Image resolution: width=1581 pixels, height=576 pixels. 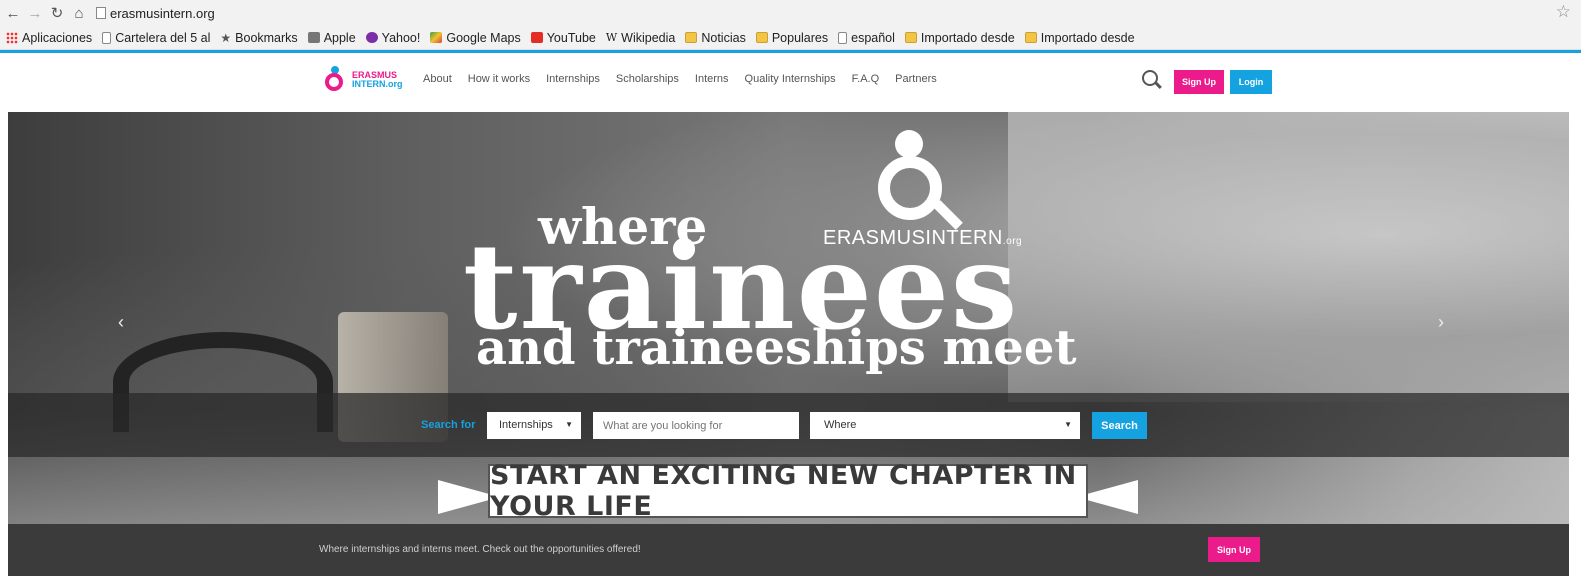 I want to click on type-select: Internships ▼, so click(x=534, y=425).